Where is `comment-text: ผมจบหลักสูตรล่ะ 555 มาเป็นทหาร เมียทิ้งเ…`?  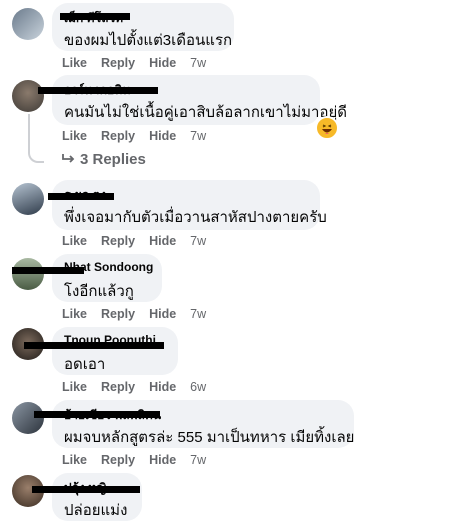
comment-text: ผมจบหลักสูตรล่ะ 555 มาเป็นทหาร เมียทิ้งเ… is located at coordinates (209, 437).